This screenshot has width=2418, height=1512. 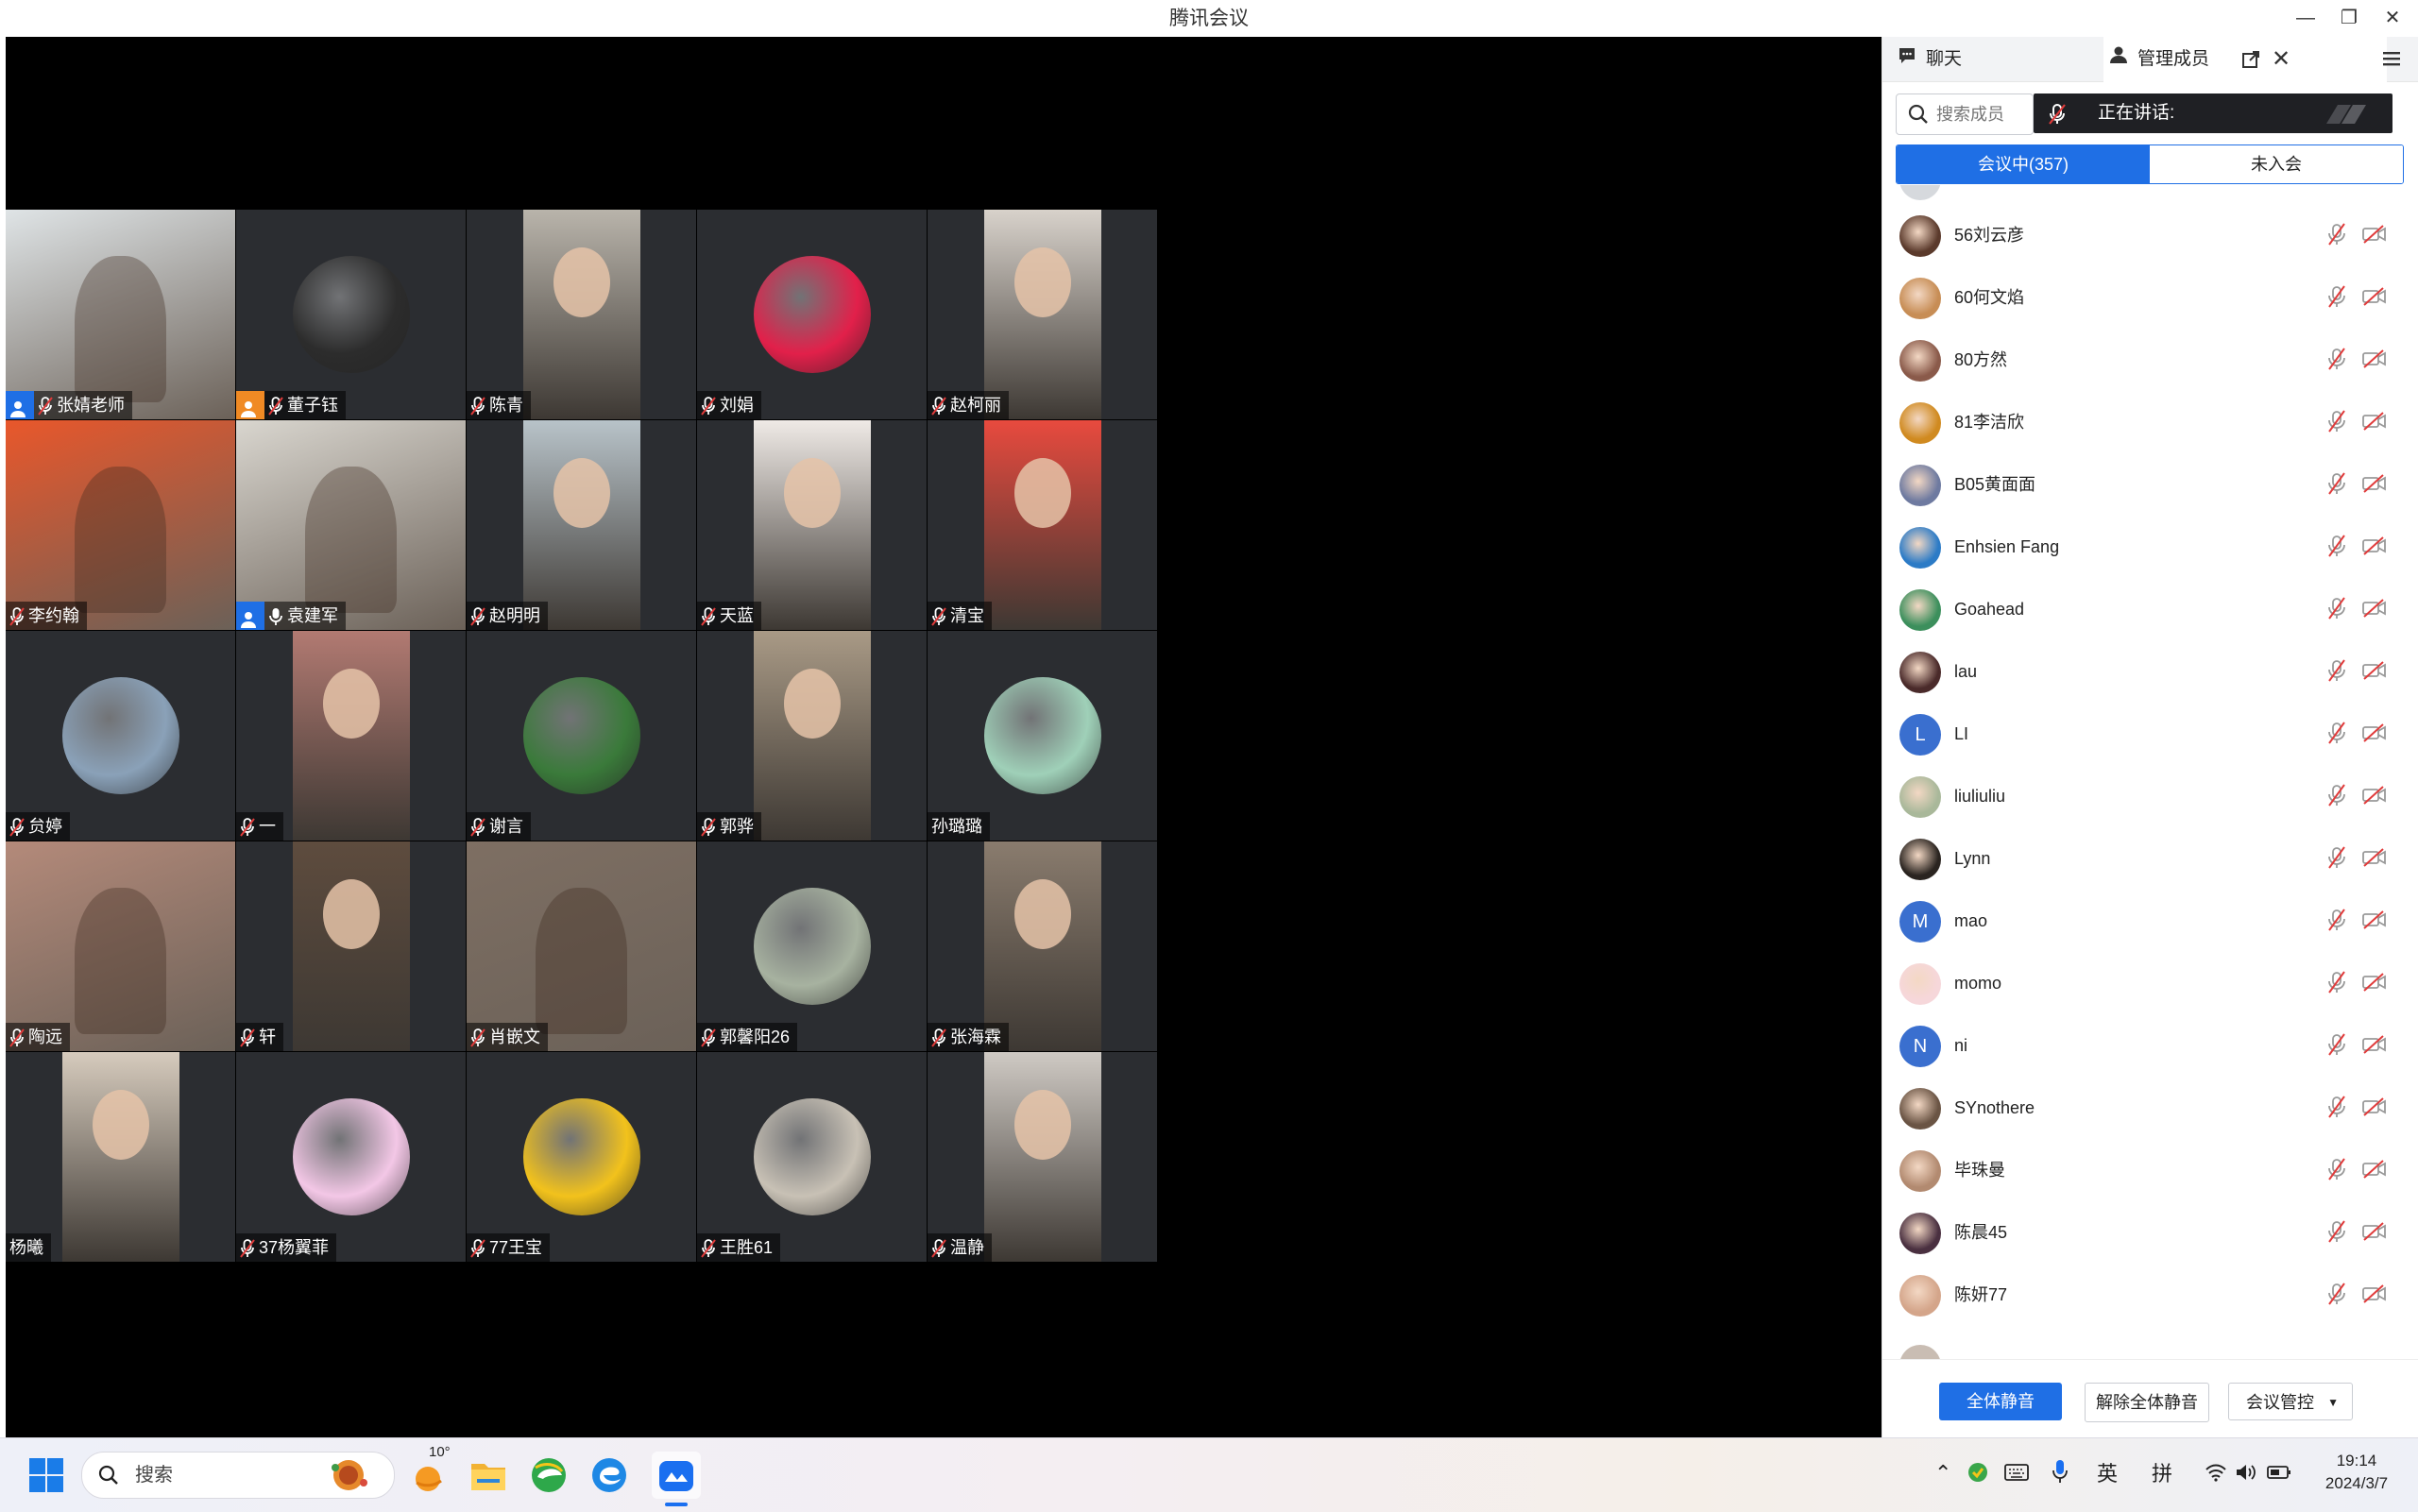 I want to click on edge-browser-icon, so click(x=609, y=1475).